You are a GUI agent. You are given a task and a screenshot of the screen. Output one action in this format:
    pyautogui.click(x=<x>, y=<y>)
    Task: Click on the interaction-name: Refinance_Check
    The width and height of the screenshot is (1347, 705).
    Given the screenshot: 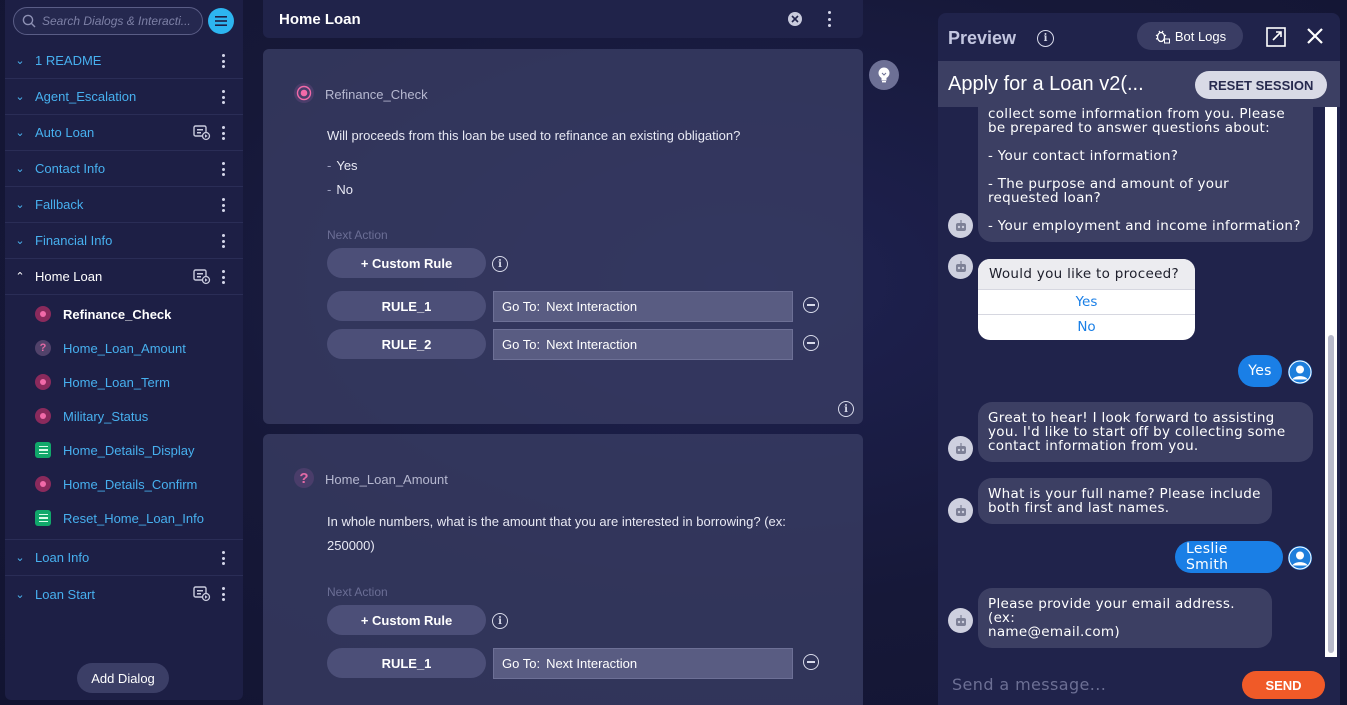 What is the action you would take?
    pyautogui.click(x=376, y=94)
    